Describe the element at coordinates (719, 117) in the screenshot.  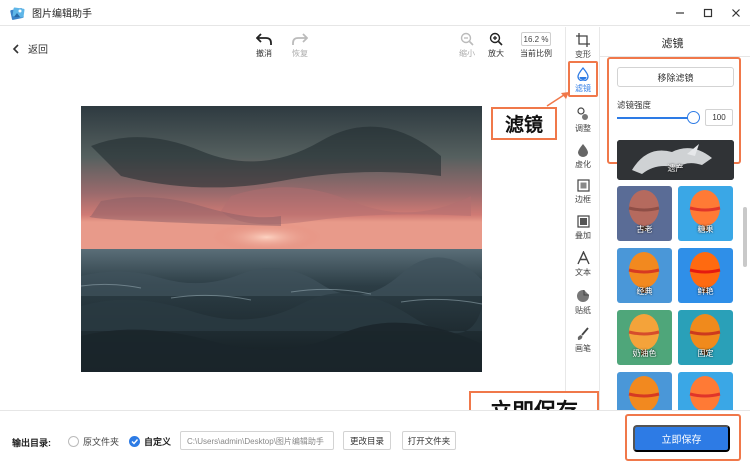
I see `filter-strength-value: 100` at that location.